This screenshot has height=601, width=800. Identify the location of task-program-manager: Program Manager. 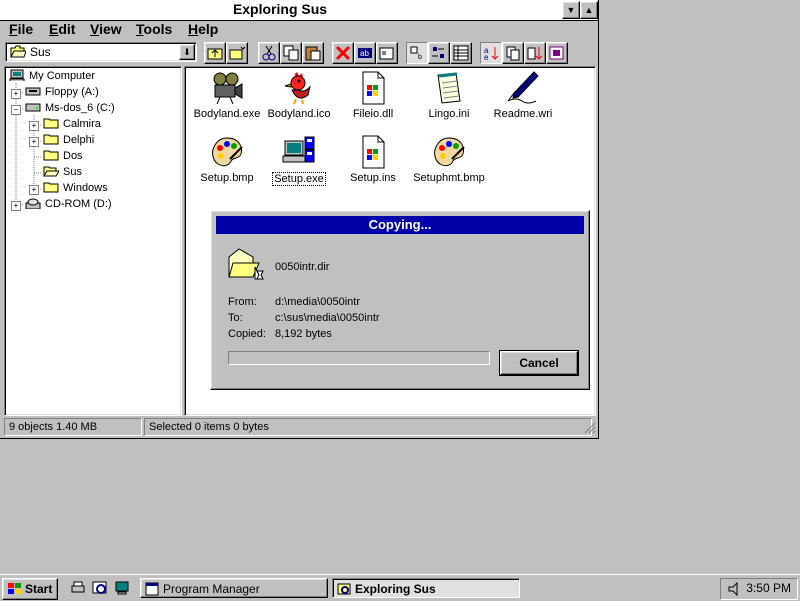
(234, 588).